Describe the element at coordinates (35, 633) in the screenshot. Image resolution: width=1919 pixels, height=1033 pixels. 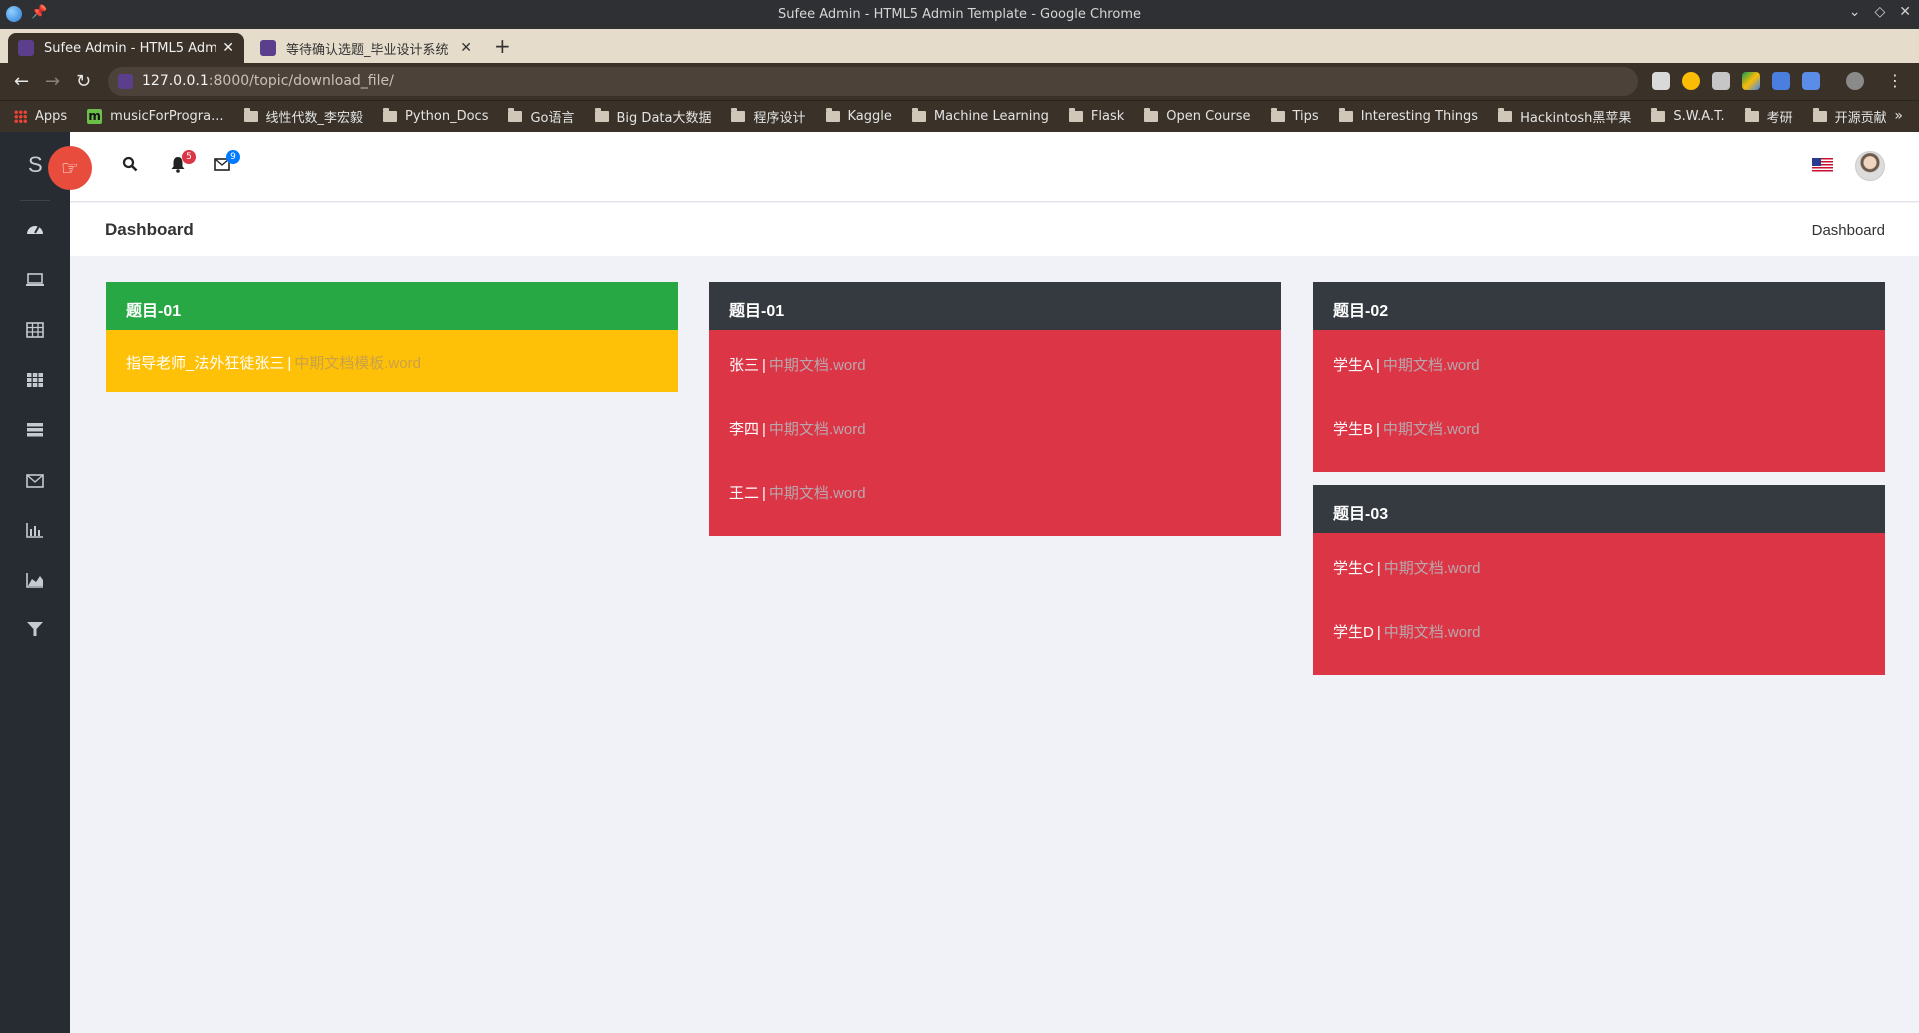
I see `filter-icon` at that location.